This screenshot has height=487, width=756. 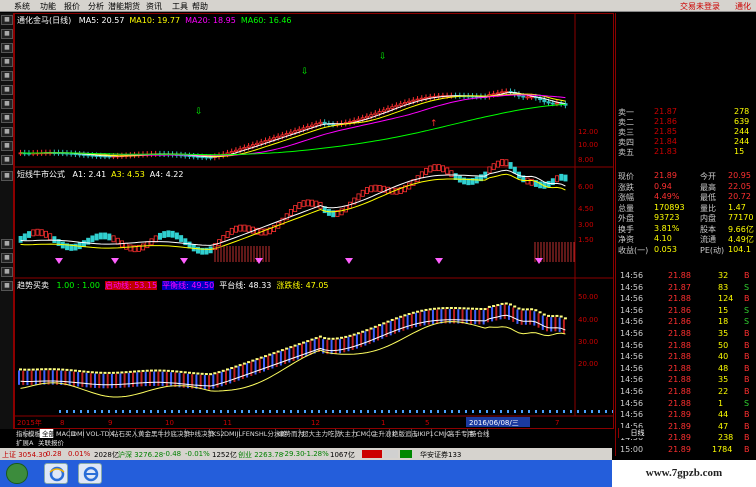 I want to click on candle-icon: ■, so click(x=7, y=104).